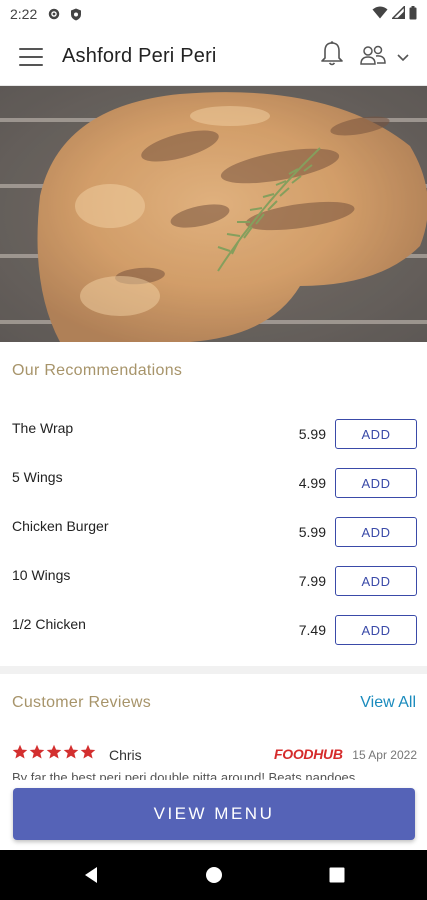 Image resolution: width=427 pixels, height=900 pixels. I want to click on star-rating, so click(54, 752).